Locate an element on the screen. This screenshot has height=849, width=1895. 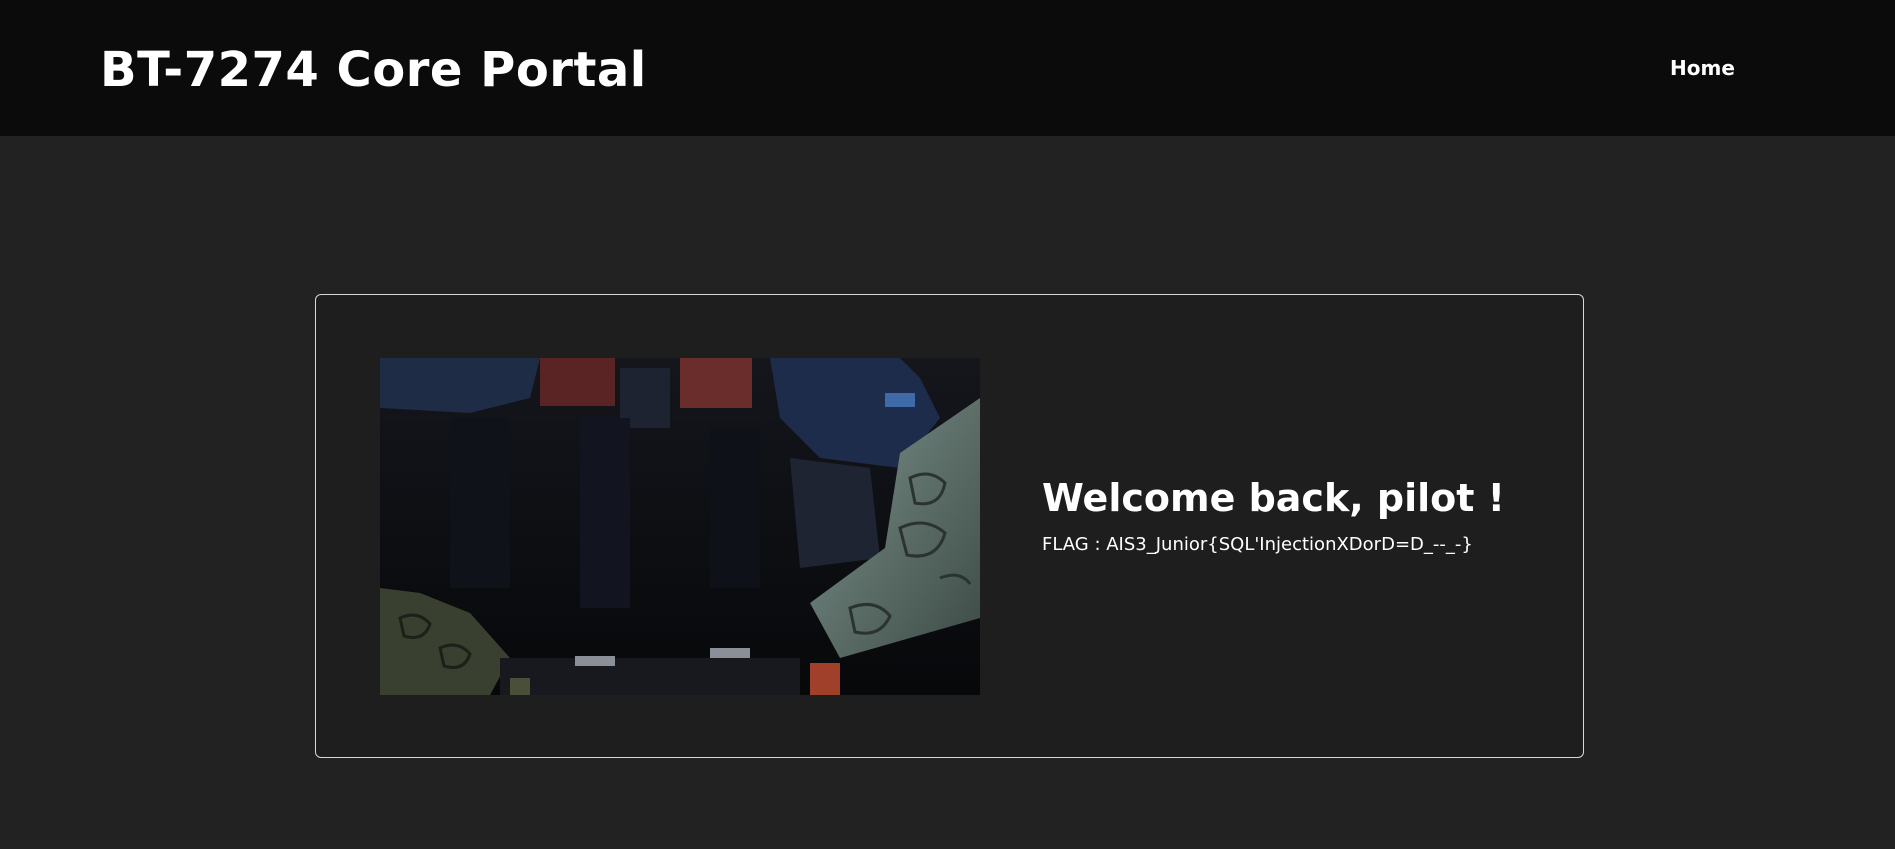
welcome-heading: Welcome back, pilot ! is located at coordinates (1273, 498).